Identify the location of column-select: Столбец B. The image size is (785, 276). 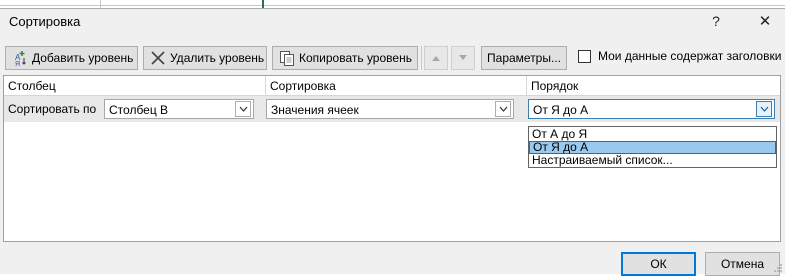
(179, 109).